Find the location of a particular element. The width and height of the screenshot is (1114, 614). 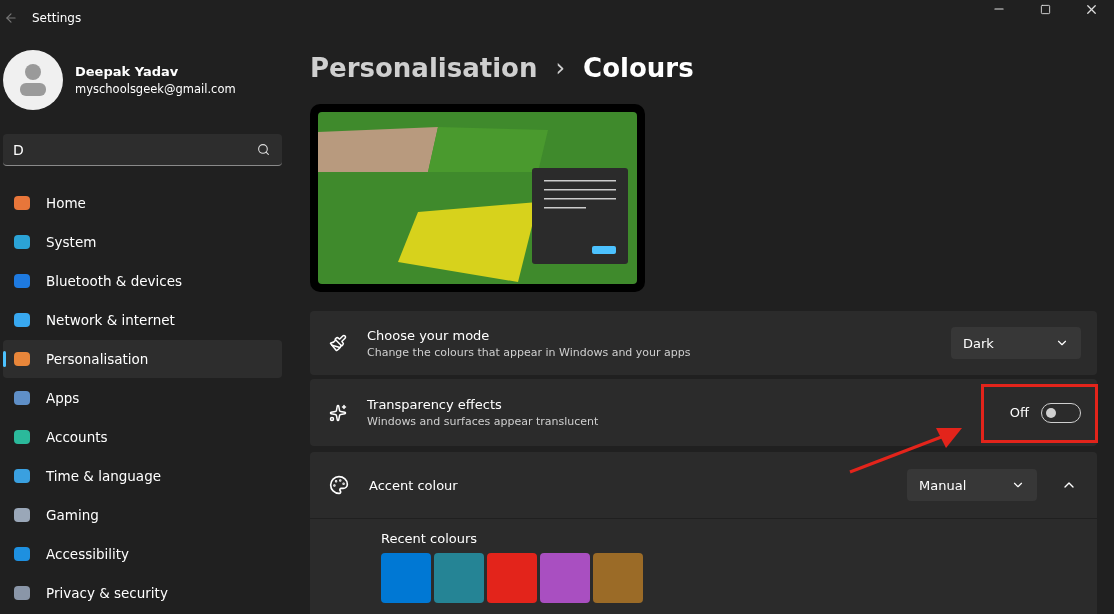

setting-title: Accent colour is located at coordinates (414, 485).